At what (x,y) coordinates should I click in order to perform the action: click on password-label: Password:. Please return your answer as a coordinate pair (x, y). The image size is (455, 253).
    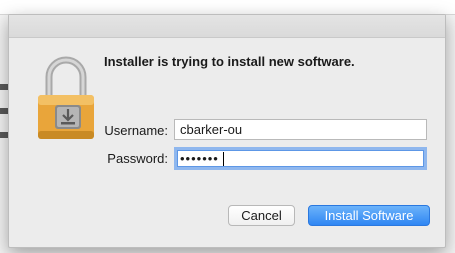
    Looking at the image, I should click on (137, 158).